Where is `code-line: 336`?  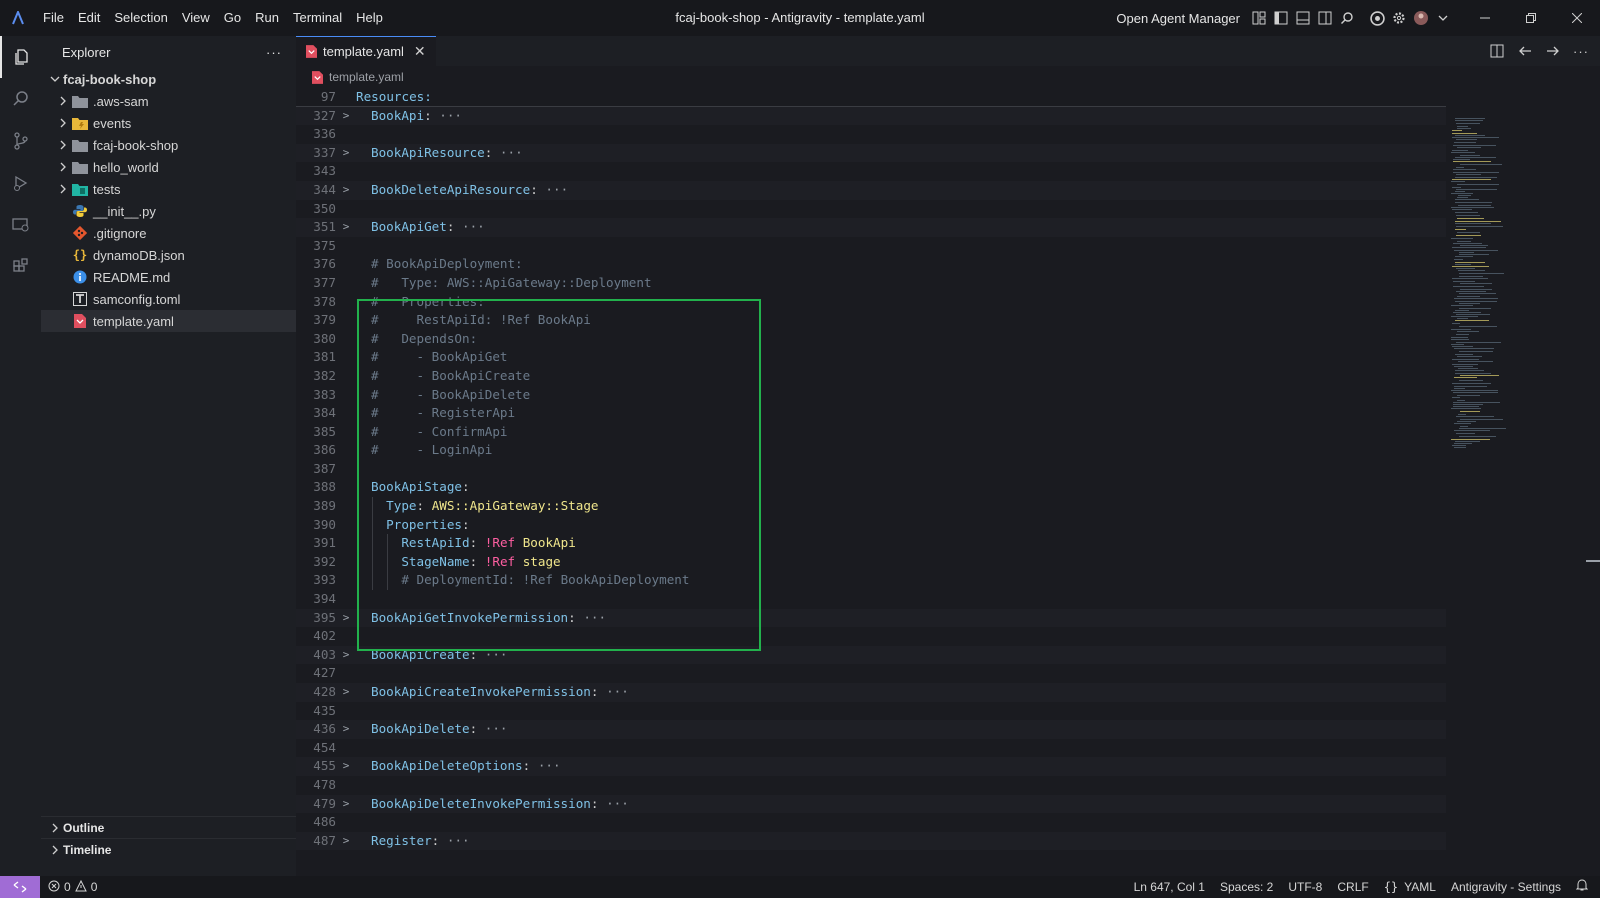
code-line: 336 is located at coordinates (871, 134).